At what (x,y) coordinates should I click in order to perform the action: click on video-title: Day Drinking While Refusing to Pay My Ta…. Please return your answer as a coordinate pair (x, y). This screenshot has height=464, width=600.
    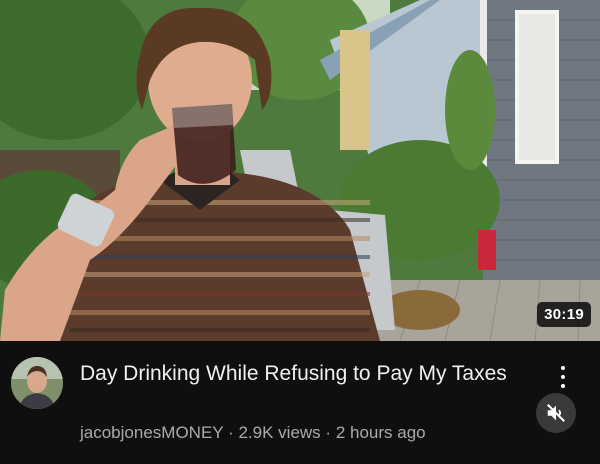
    Looking at the image, I should click on (300, 373).